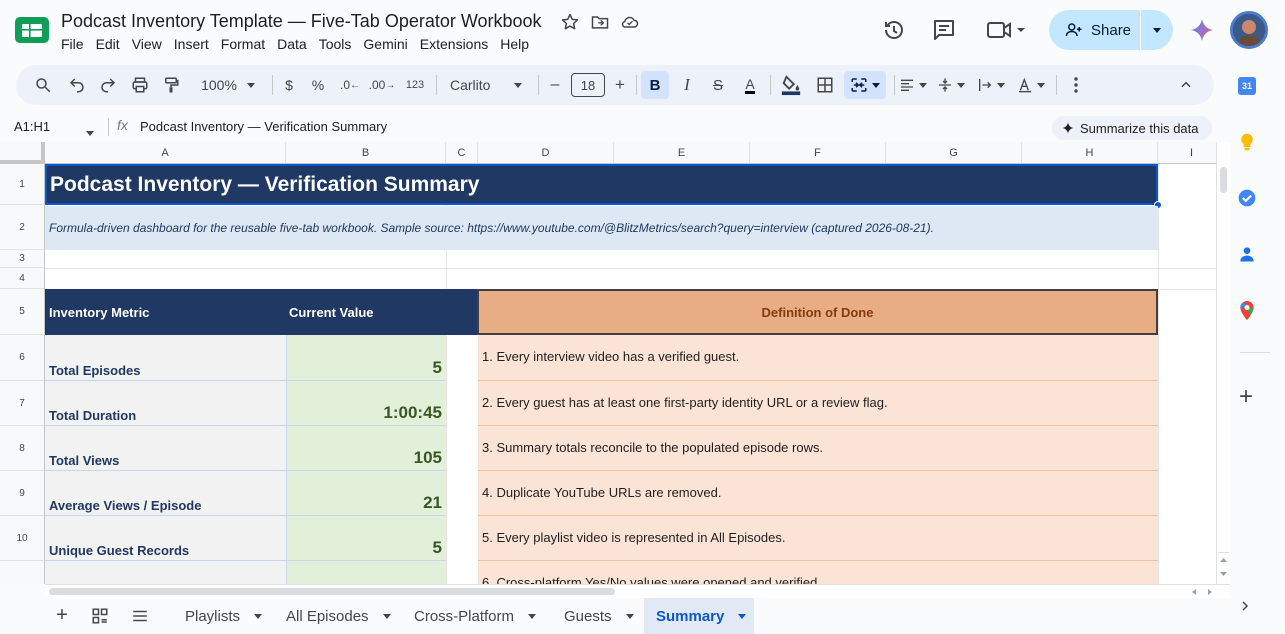  Describe the element at coordinates (546, 153) in the screenshot. I see `column-header-d: D` at that location.